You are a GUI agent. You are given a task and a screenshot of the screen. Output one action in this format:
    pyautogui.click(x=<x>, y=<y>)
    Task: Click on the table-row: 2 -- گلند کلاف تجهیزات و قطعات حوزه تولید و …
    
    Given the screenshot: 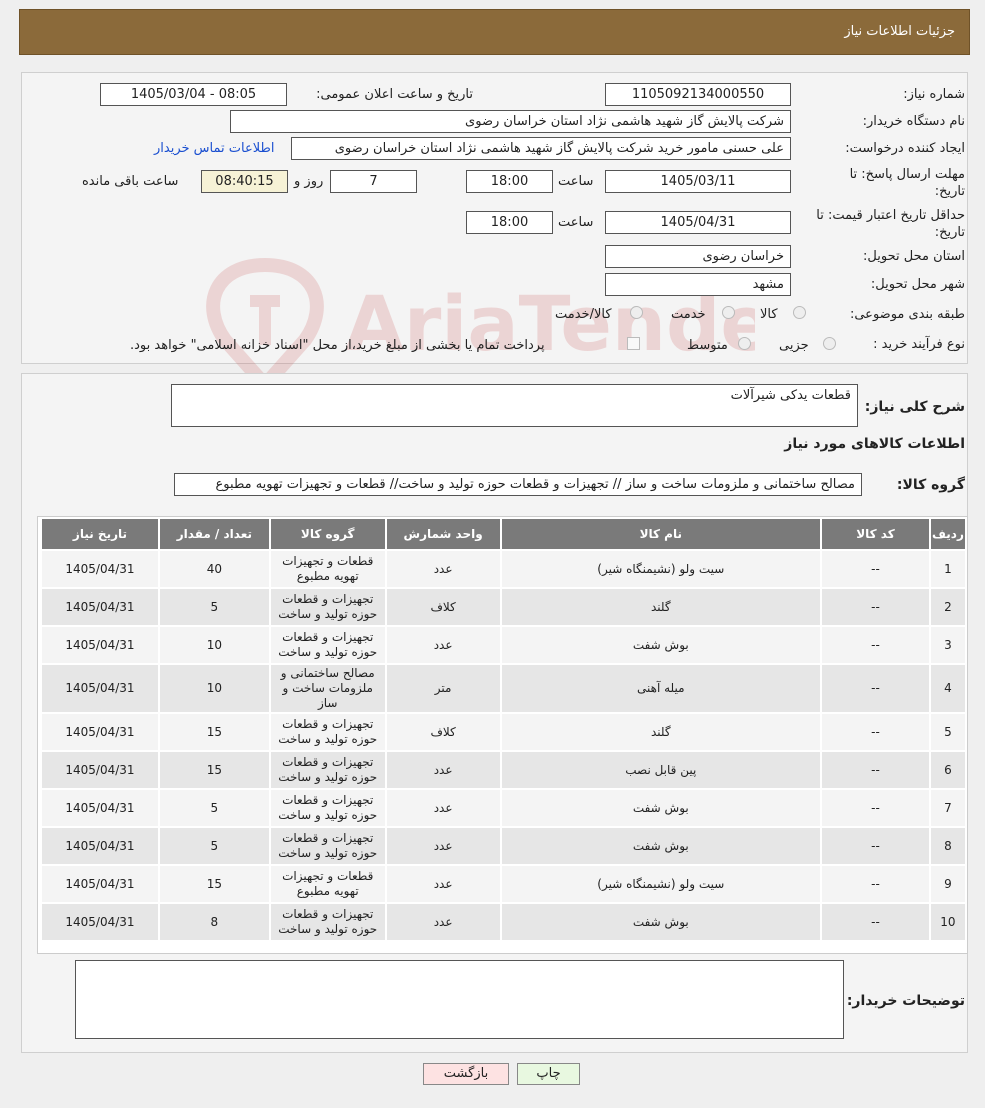 What is the action you would take?
    pyautogui.click(x=503, y=607)
    